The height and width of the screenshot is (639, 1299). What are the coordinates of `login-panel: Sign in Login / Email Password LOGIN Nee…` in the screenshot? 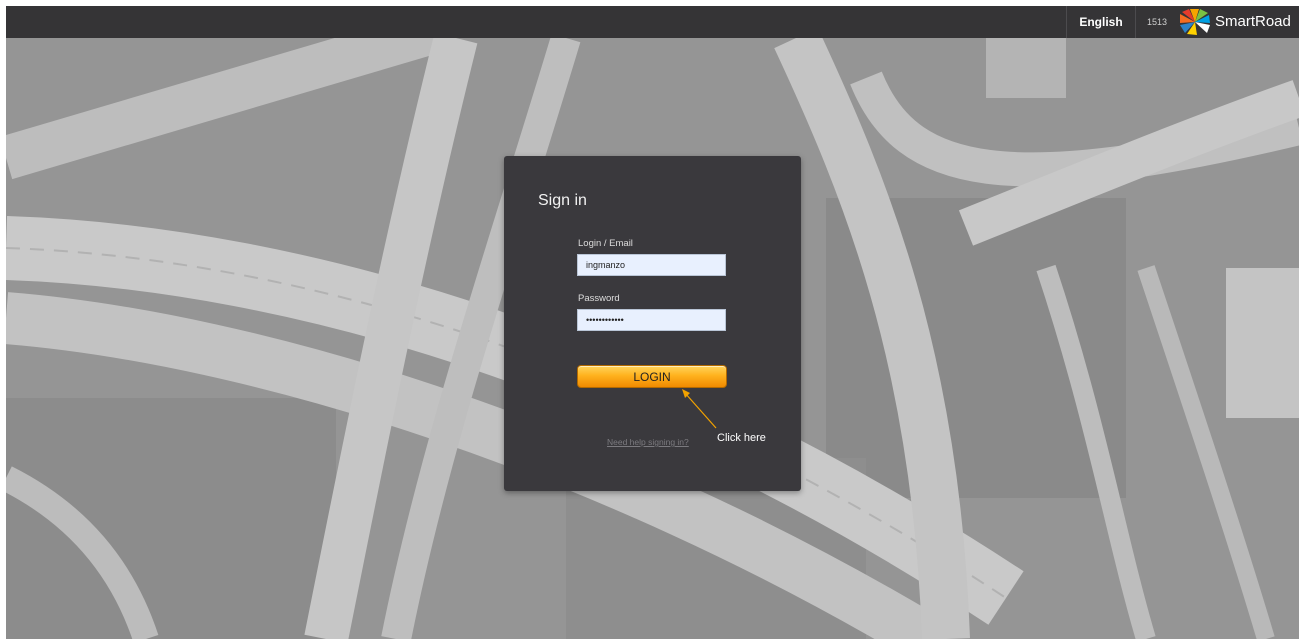 It's located at (652, 323).